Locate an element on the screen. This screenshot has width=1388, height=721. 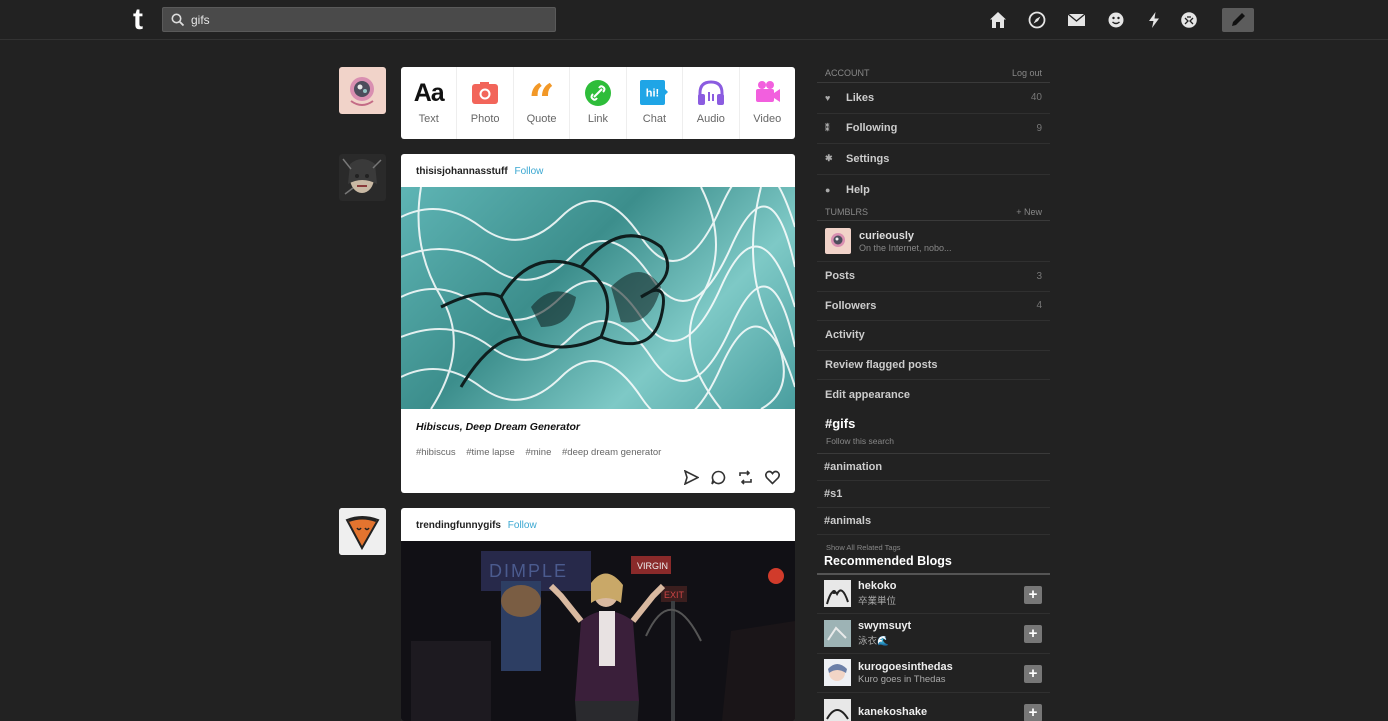
help-icon: ● is located at coordinates (828, 189).